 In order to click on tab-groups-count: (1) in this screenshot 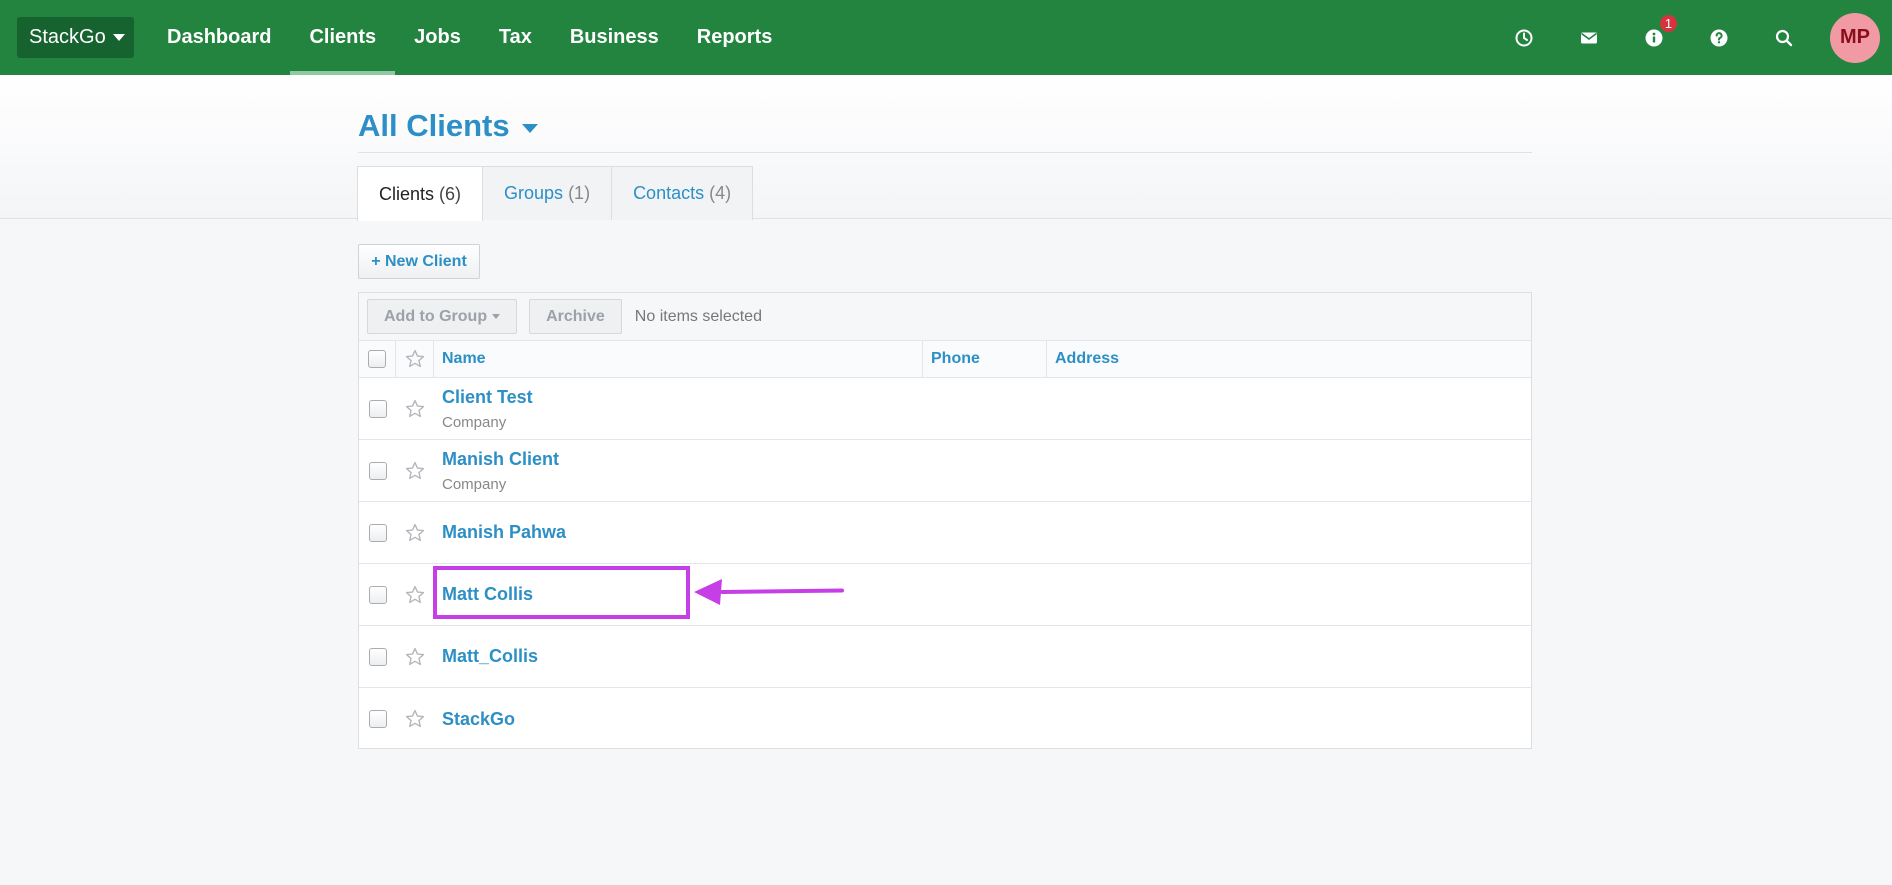, I will do `click(579, 193)`.